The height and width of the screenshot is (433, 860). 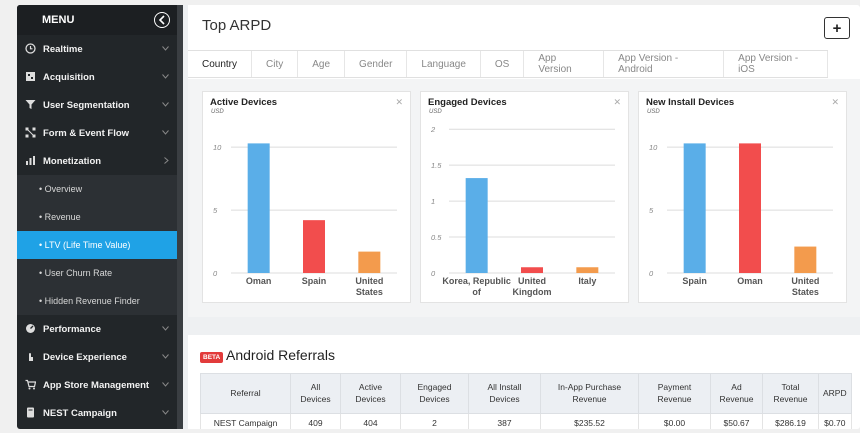 I want to click on cart-icon, so click(x=30, y=384).